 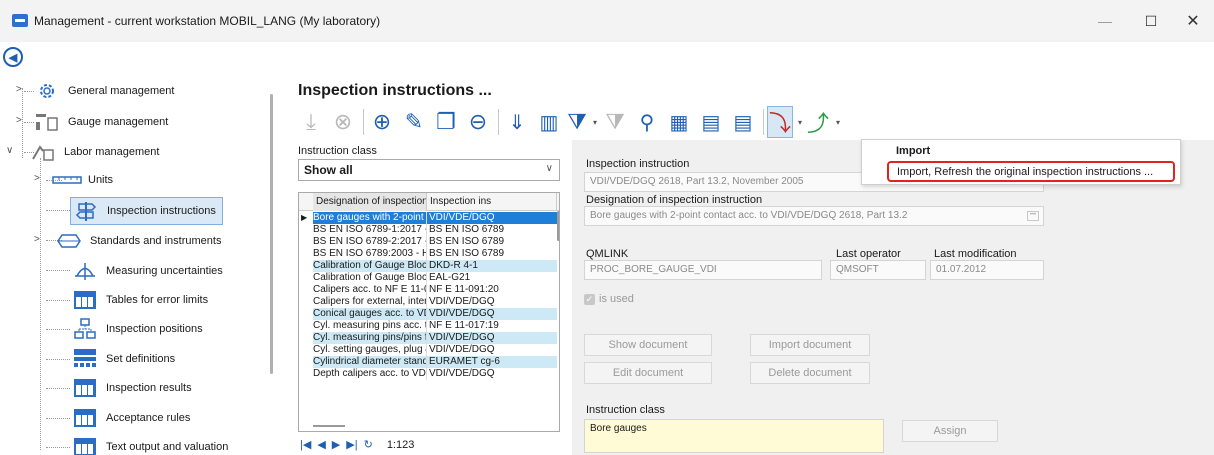 What do you see at coordinates (136, 329) in the screenshot?
I see `tree-item-inspection-positions: Inspection positions` at bounding box center [136, 329].